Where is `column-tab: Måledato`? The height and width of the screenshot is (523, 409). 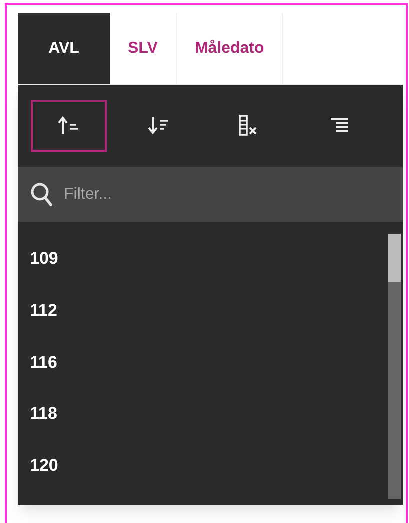
column-tab: Måledato is located at coordinates (230, 48).